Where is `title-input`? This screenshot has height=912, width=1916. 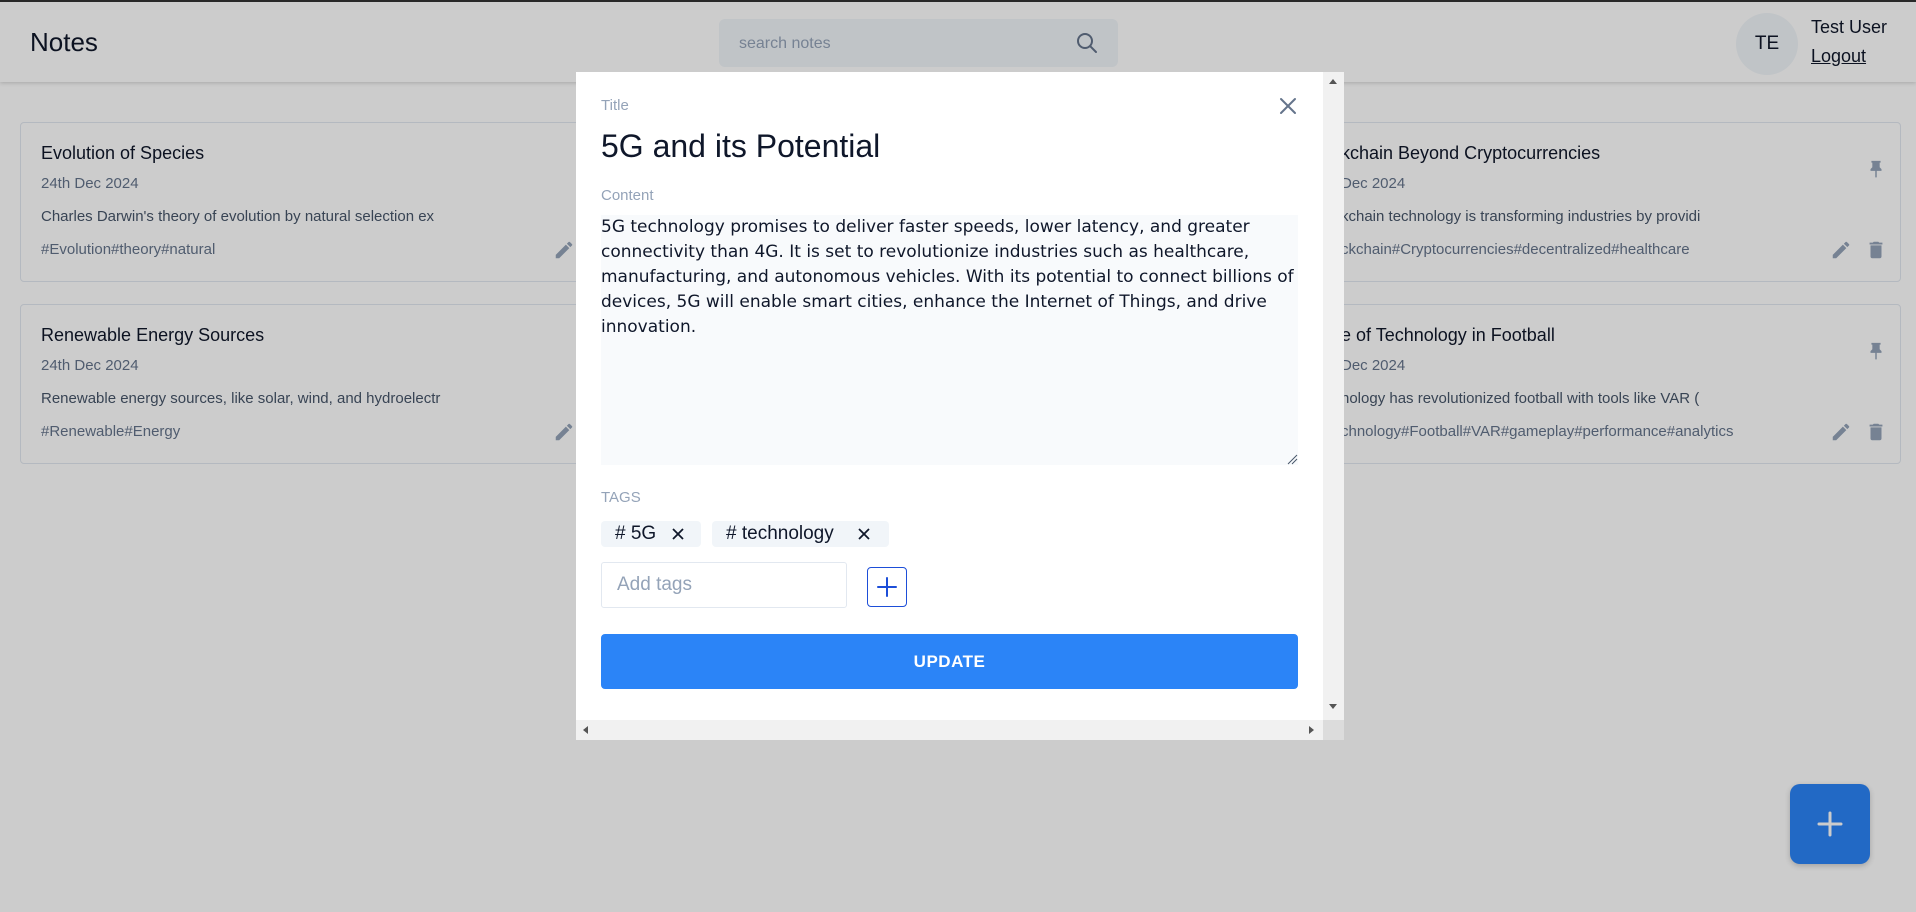
title-input is located at coordinates (901, 146).